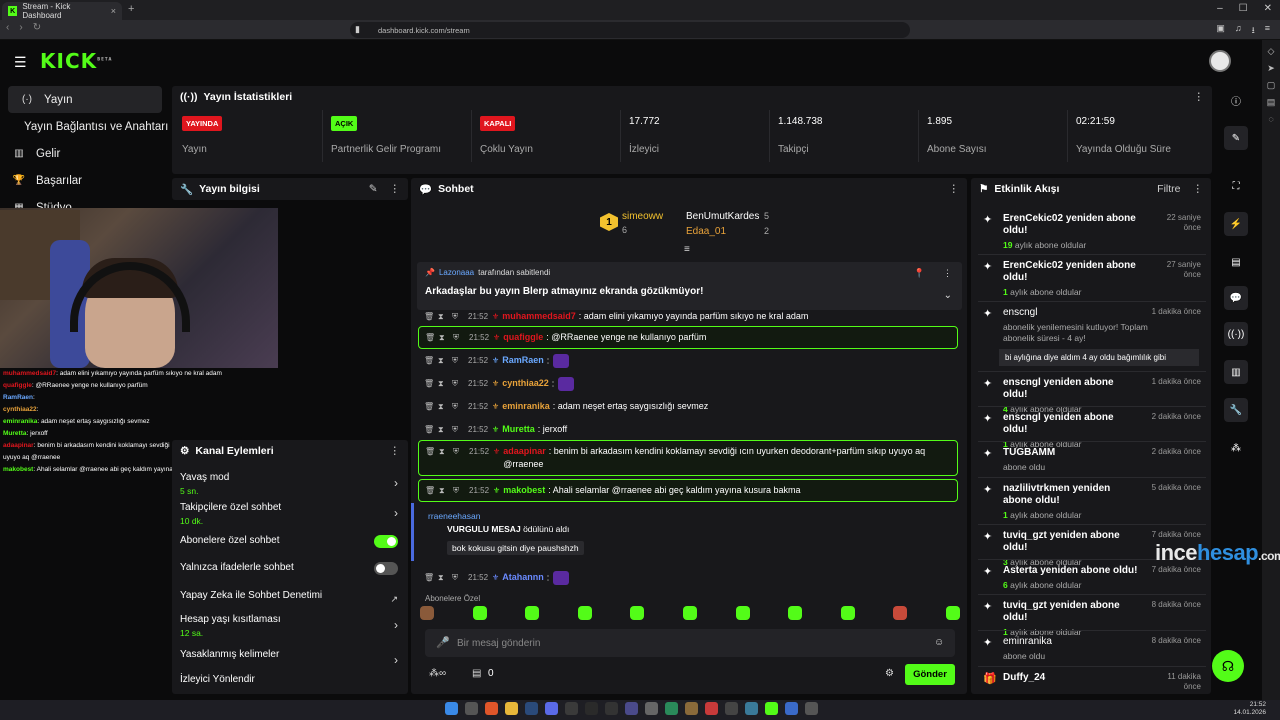  I want to click on brave-icon, so click(491, 708).